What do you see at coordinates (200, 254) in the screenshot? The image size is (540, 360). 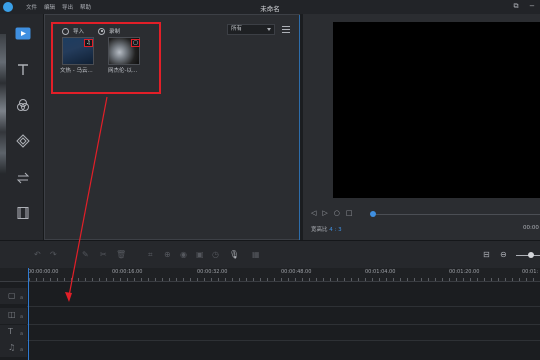 I see `snapshot-icon: ▣` at bounding box center [200, 254].